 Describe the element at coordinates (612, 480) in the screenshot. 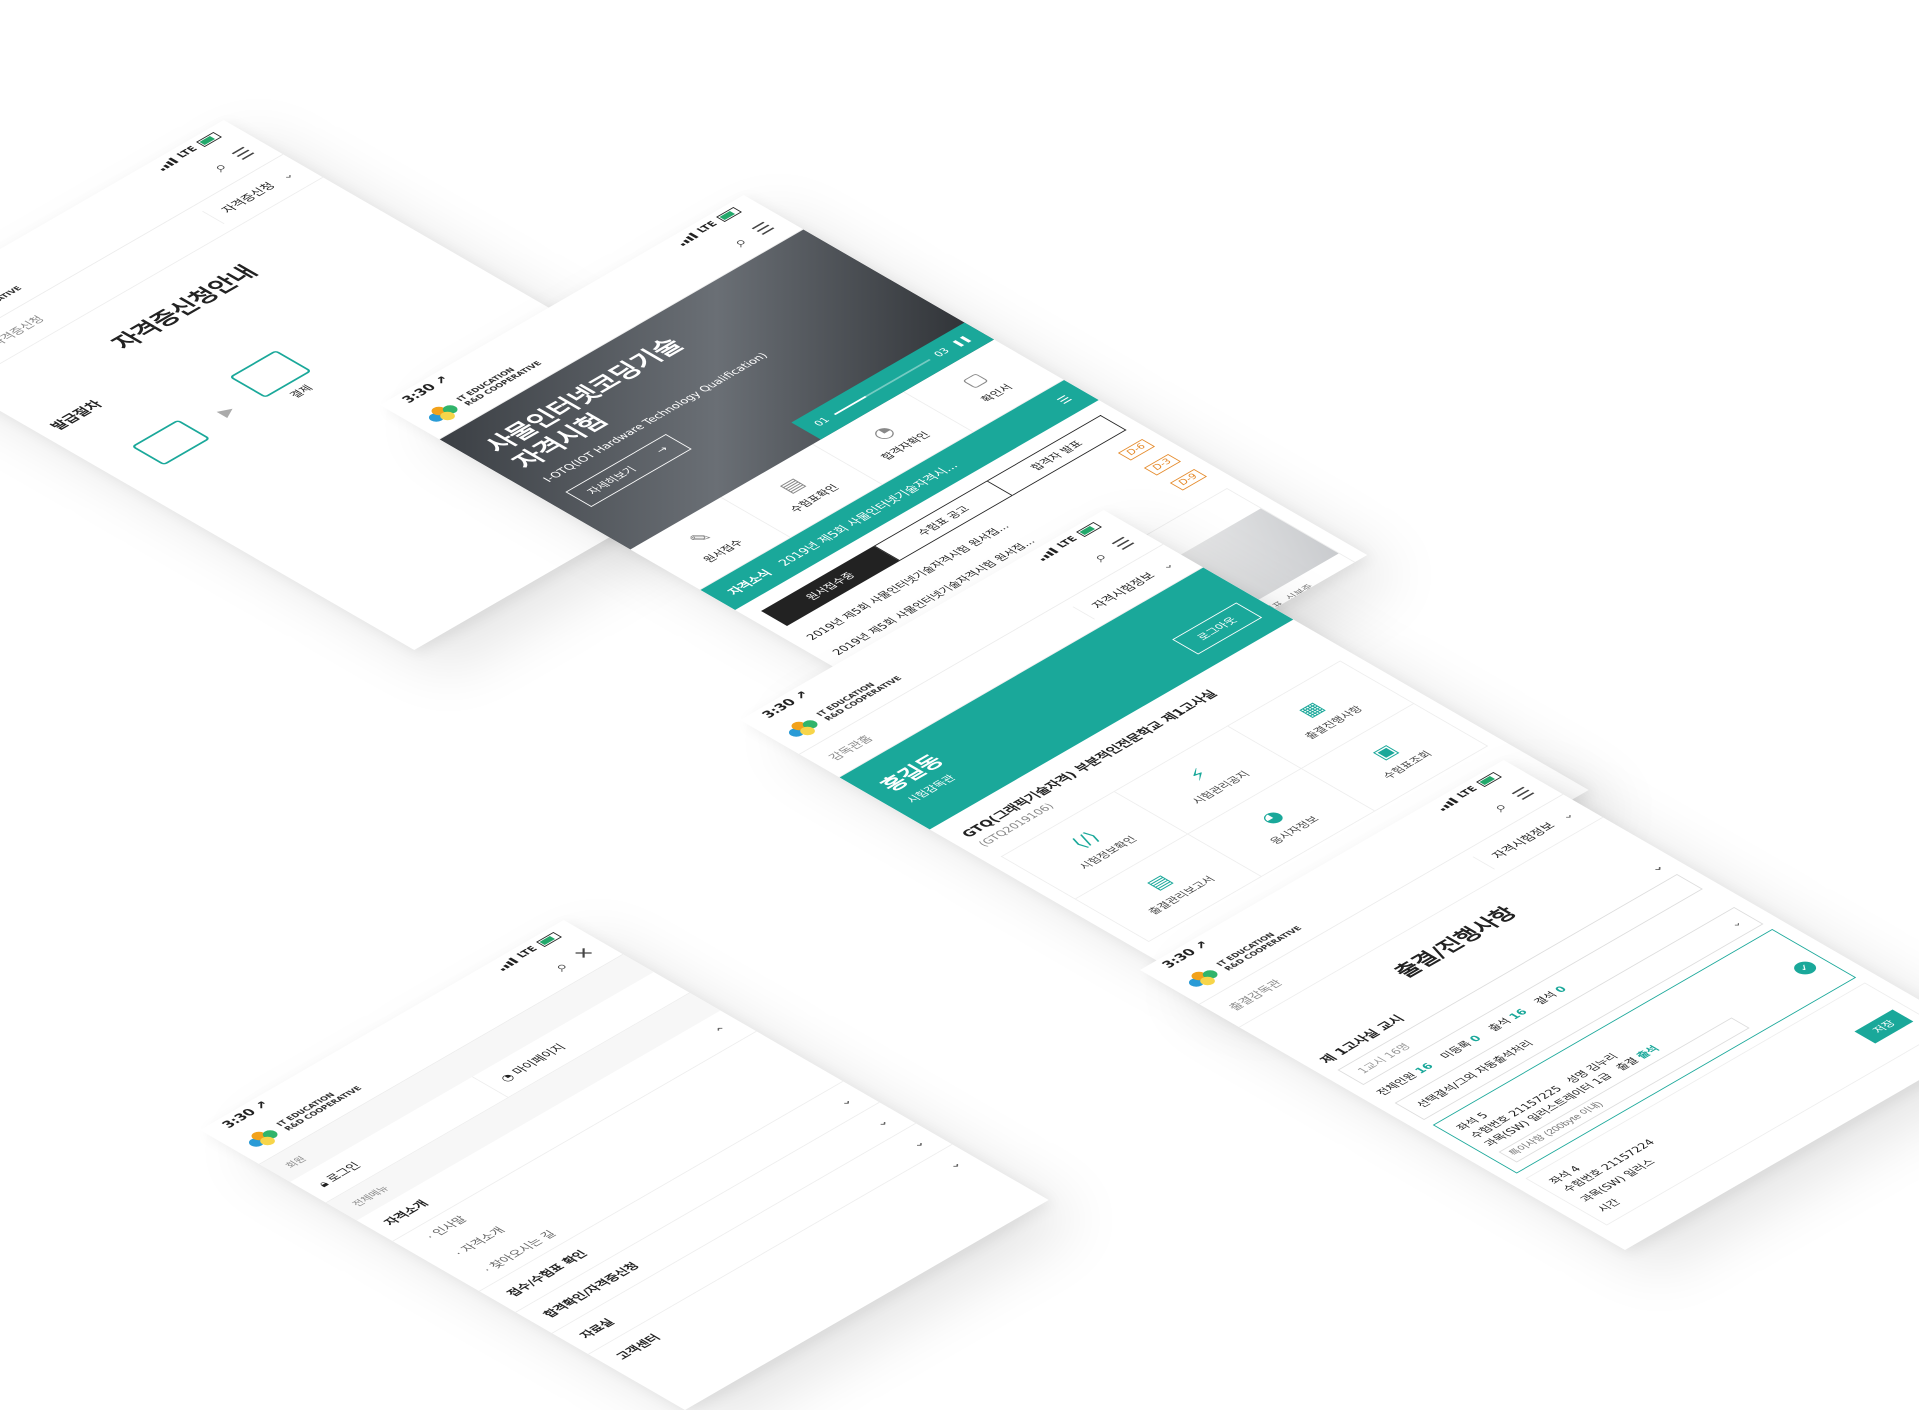

I see `hero-button-label: 자세히보기` at that location.